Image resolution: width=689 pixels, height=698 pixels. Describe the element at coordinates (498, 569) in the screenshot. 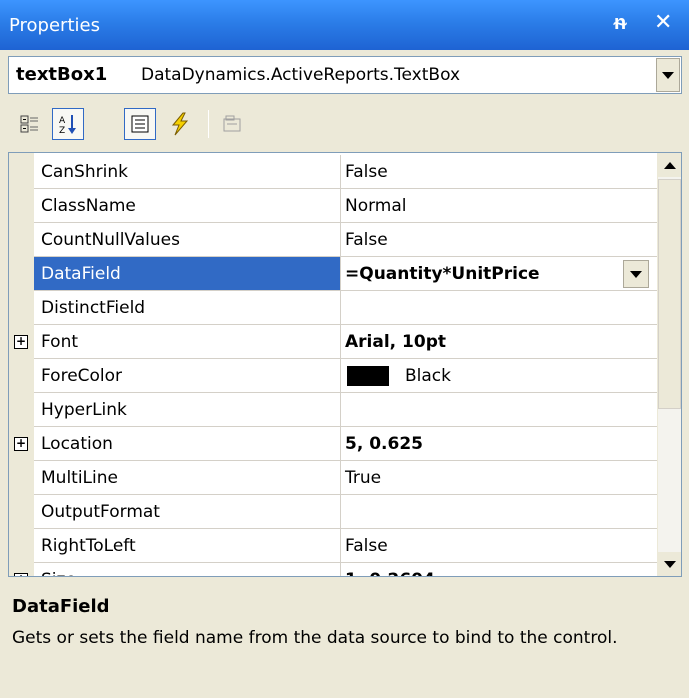

I see `property-value: 1, 0.2604` at that location.